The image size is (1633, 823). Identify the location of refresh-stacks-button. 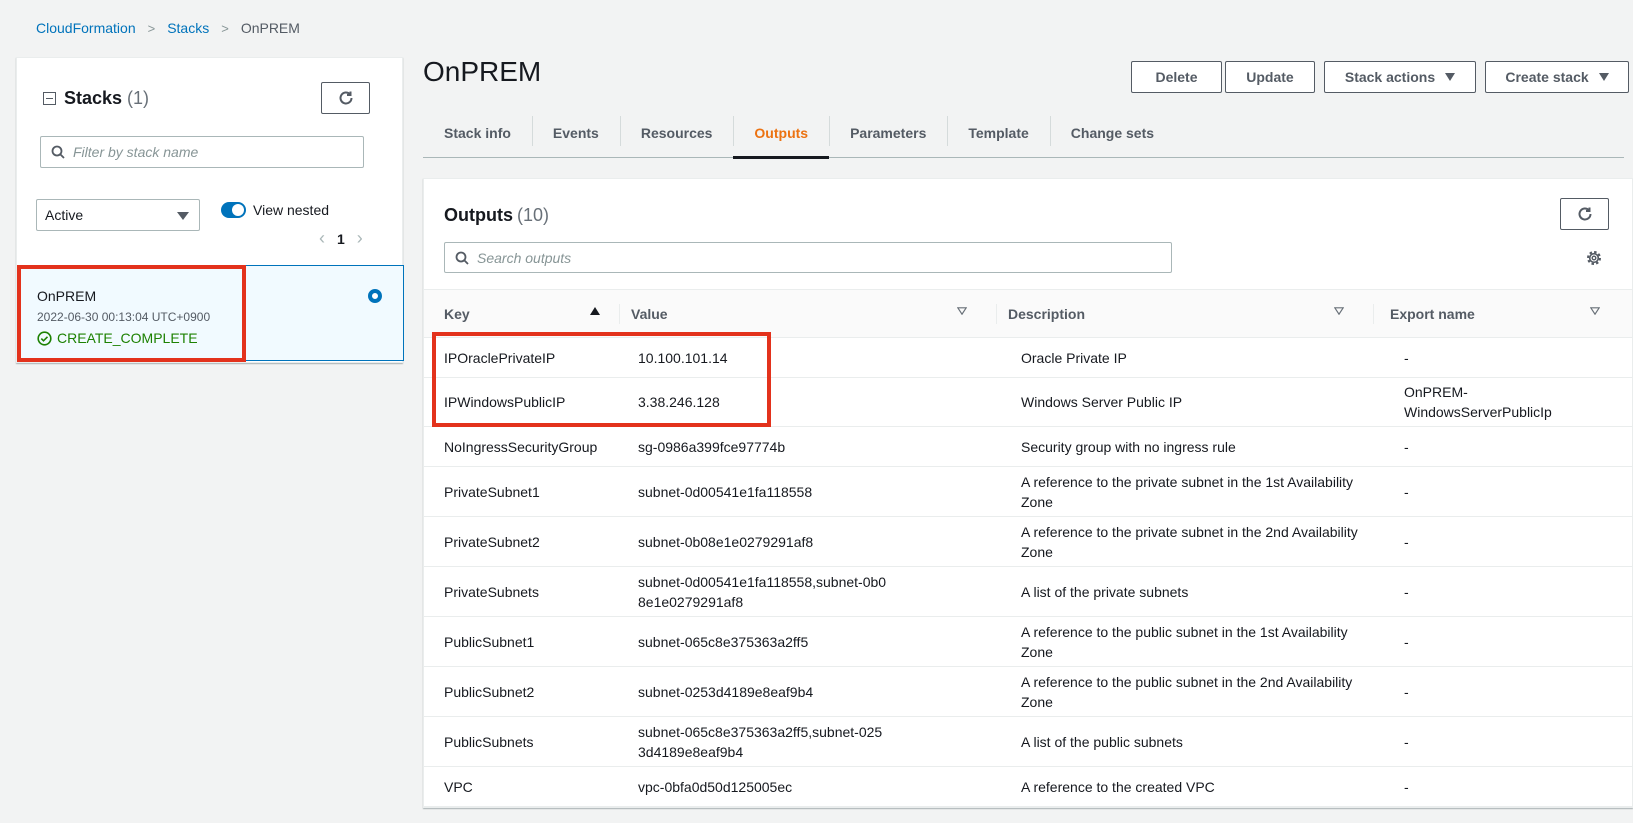
(345, 98).